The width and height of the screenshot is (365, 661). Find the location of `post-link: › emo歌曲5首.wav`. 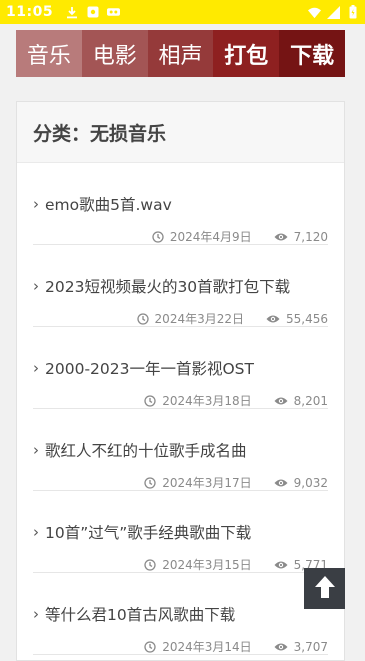

post-link: › emo歌曲5首.wav is located at coordinates (102, 204).